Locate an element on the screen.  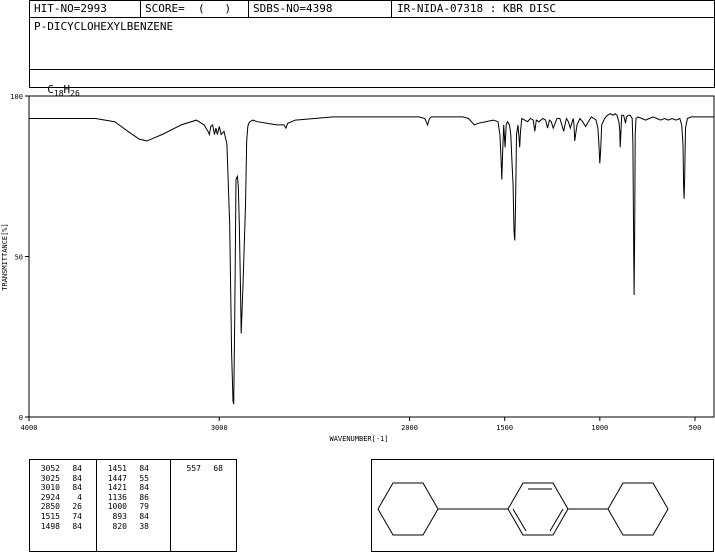
peak-row: 820 38 is located at coordinates (126, 527).